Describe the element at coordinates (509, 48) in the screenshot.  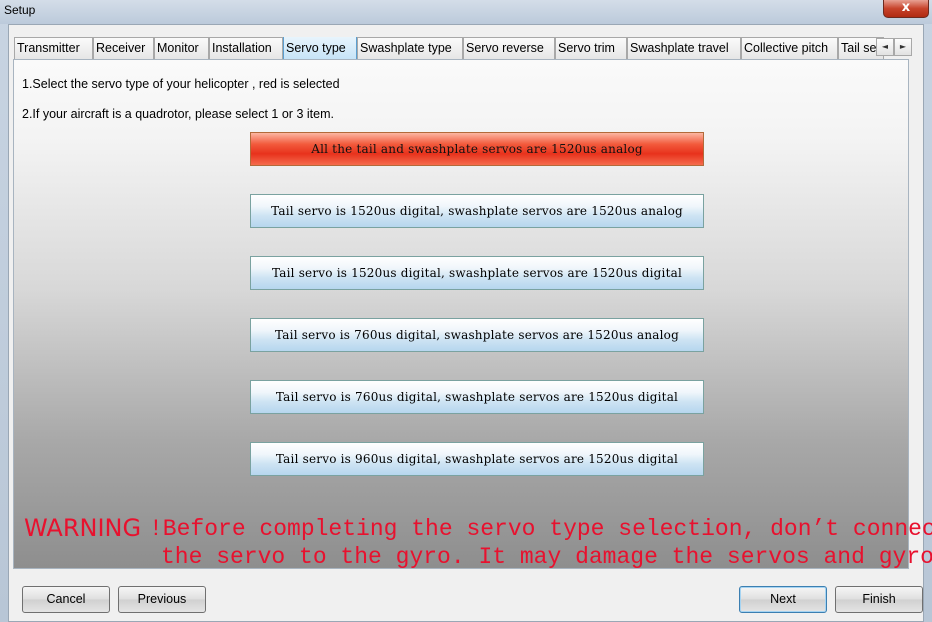
I see `tab-servo-reverse: Servo reverse` at that location.